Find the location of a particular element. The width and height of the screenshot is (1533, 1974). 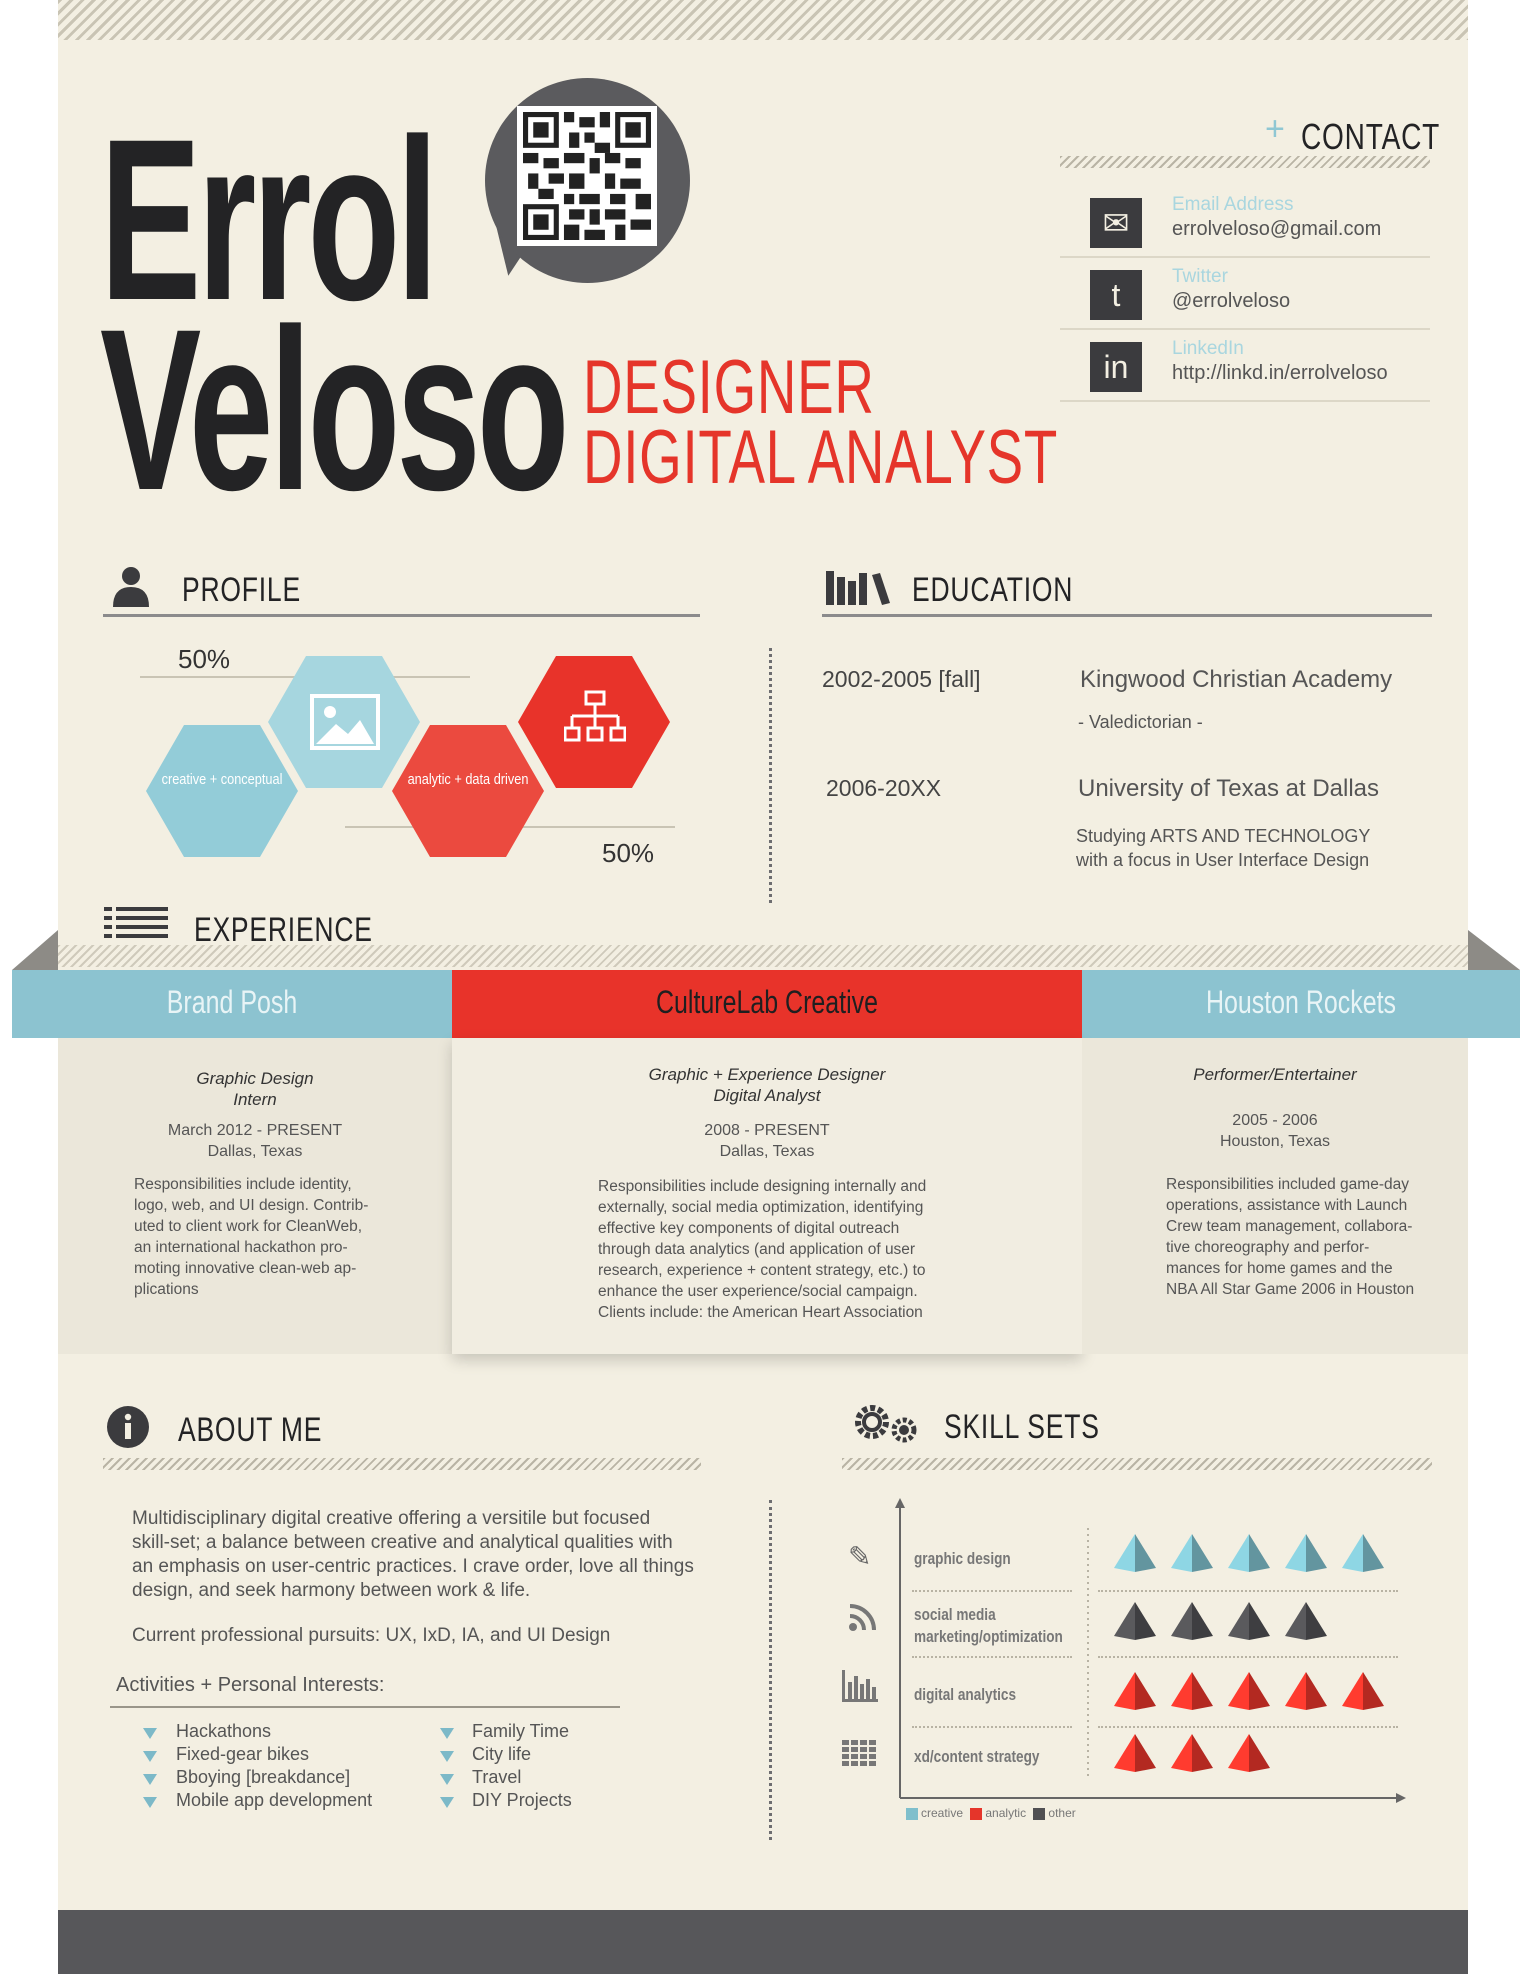

contact-email: ✉ Email Address errolveloso@gmail.com is located at coordinates (1245, 224).